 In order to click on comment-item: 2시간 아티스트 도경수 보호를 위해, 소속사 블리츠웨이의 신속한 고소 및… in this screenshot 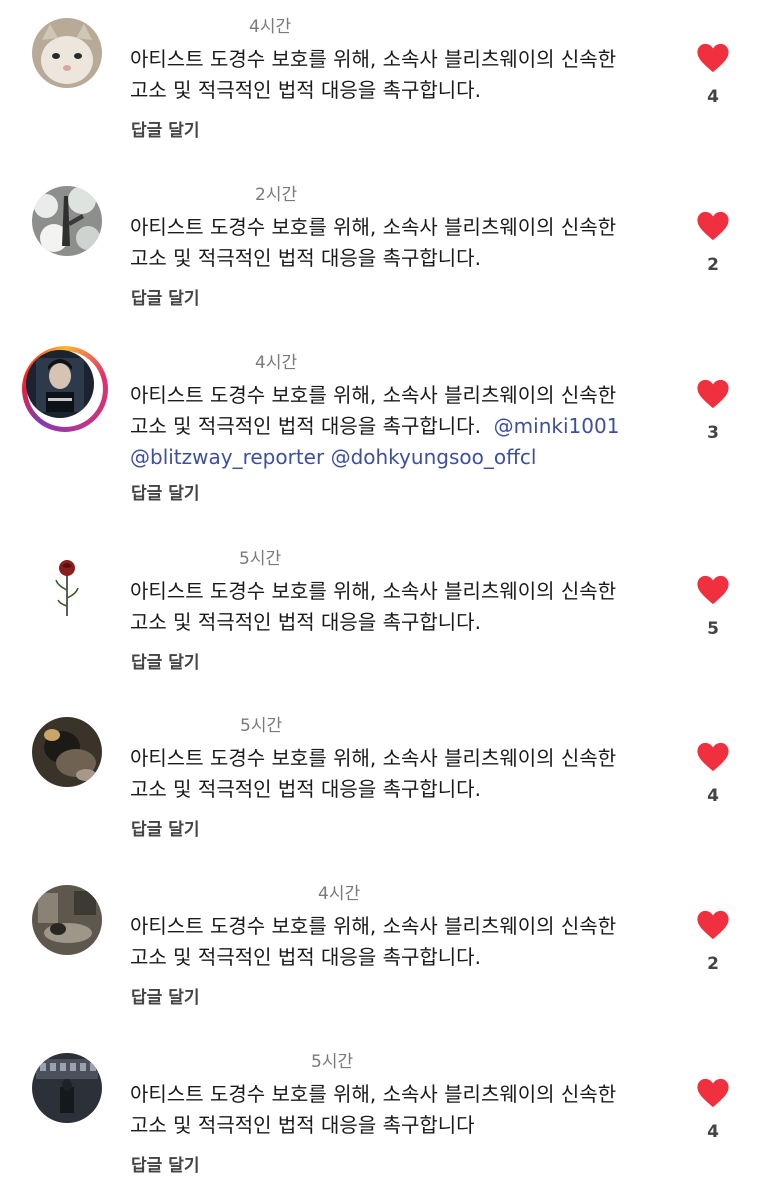, I will do `click(384, 248)`.